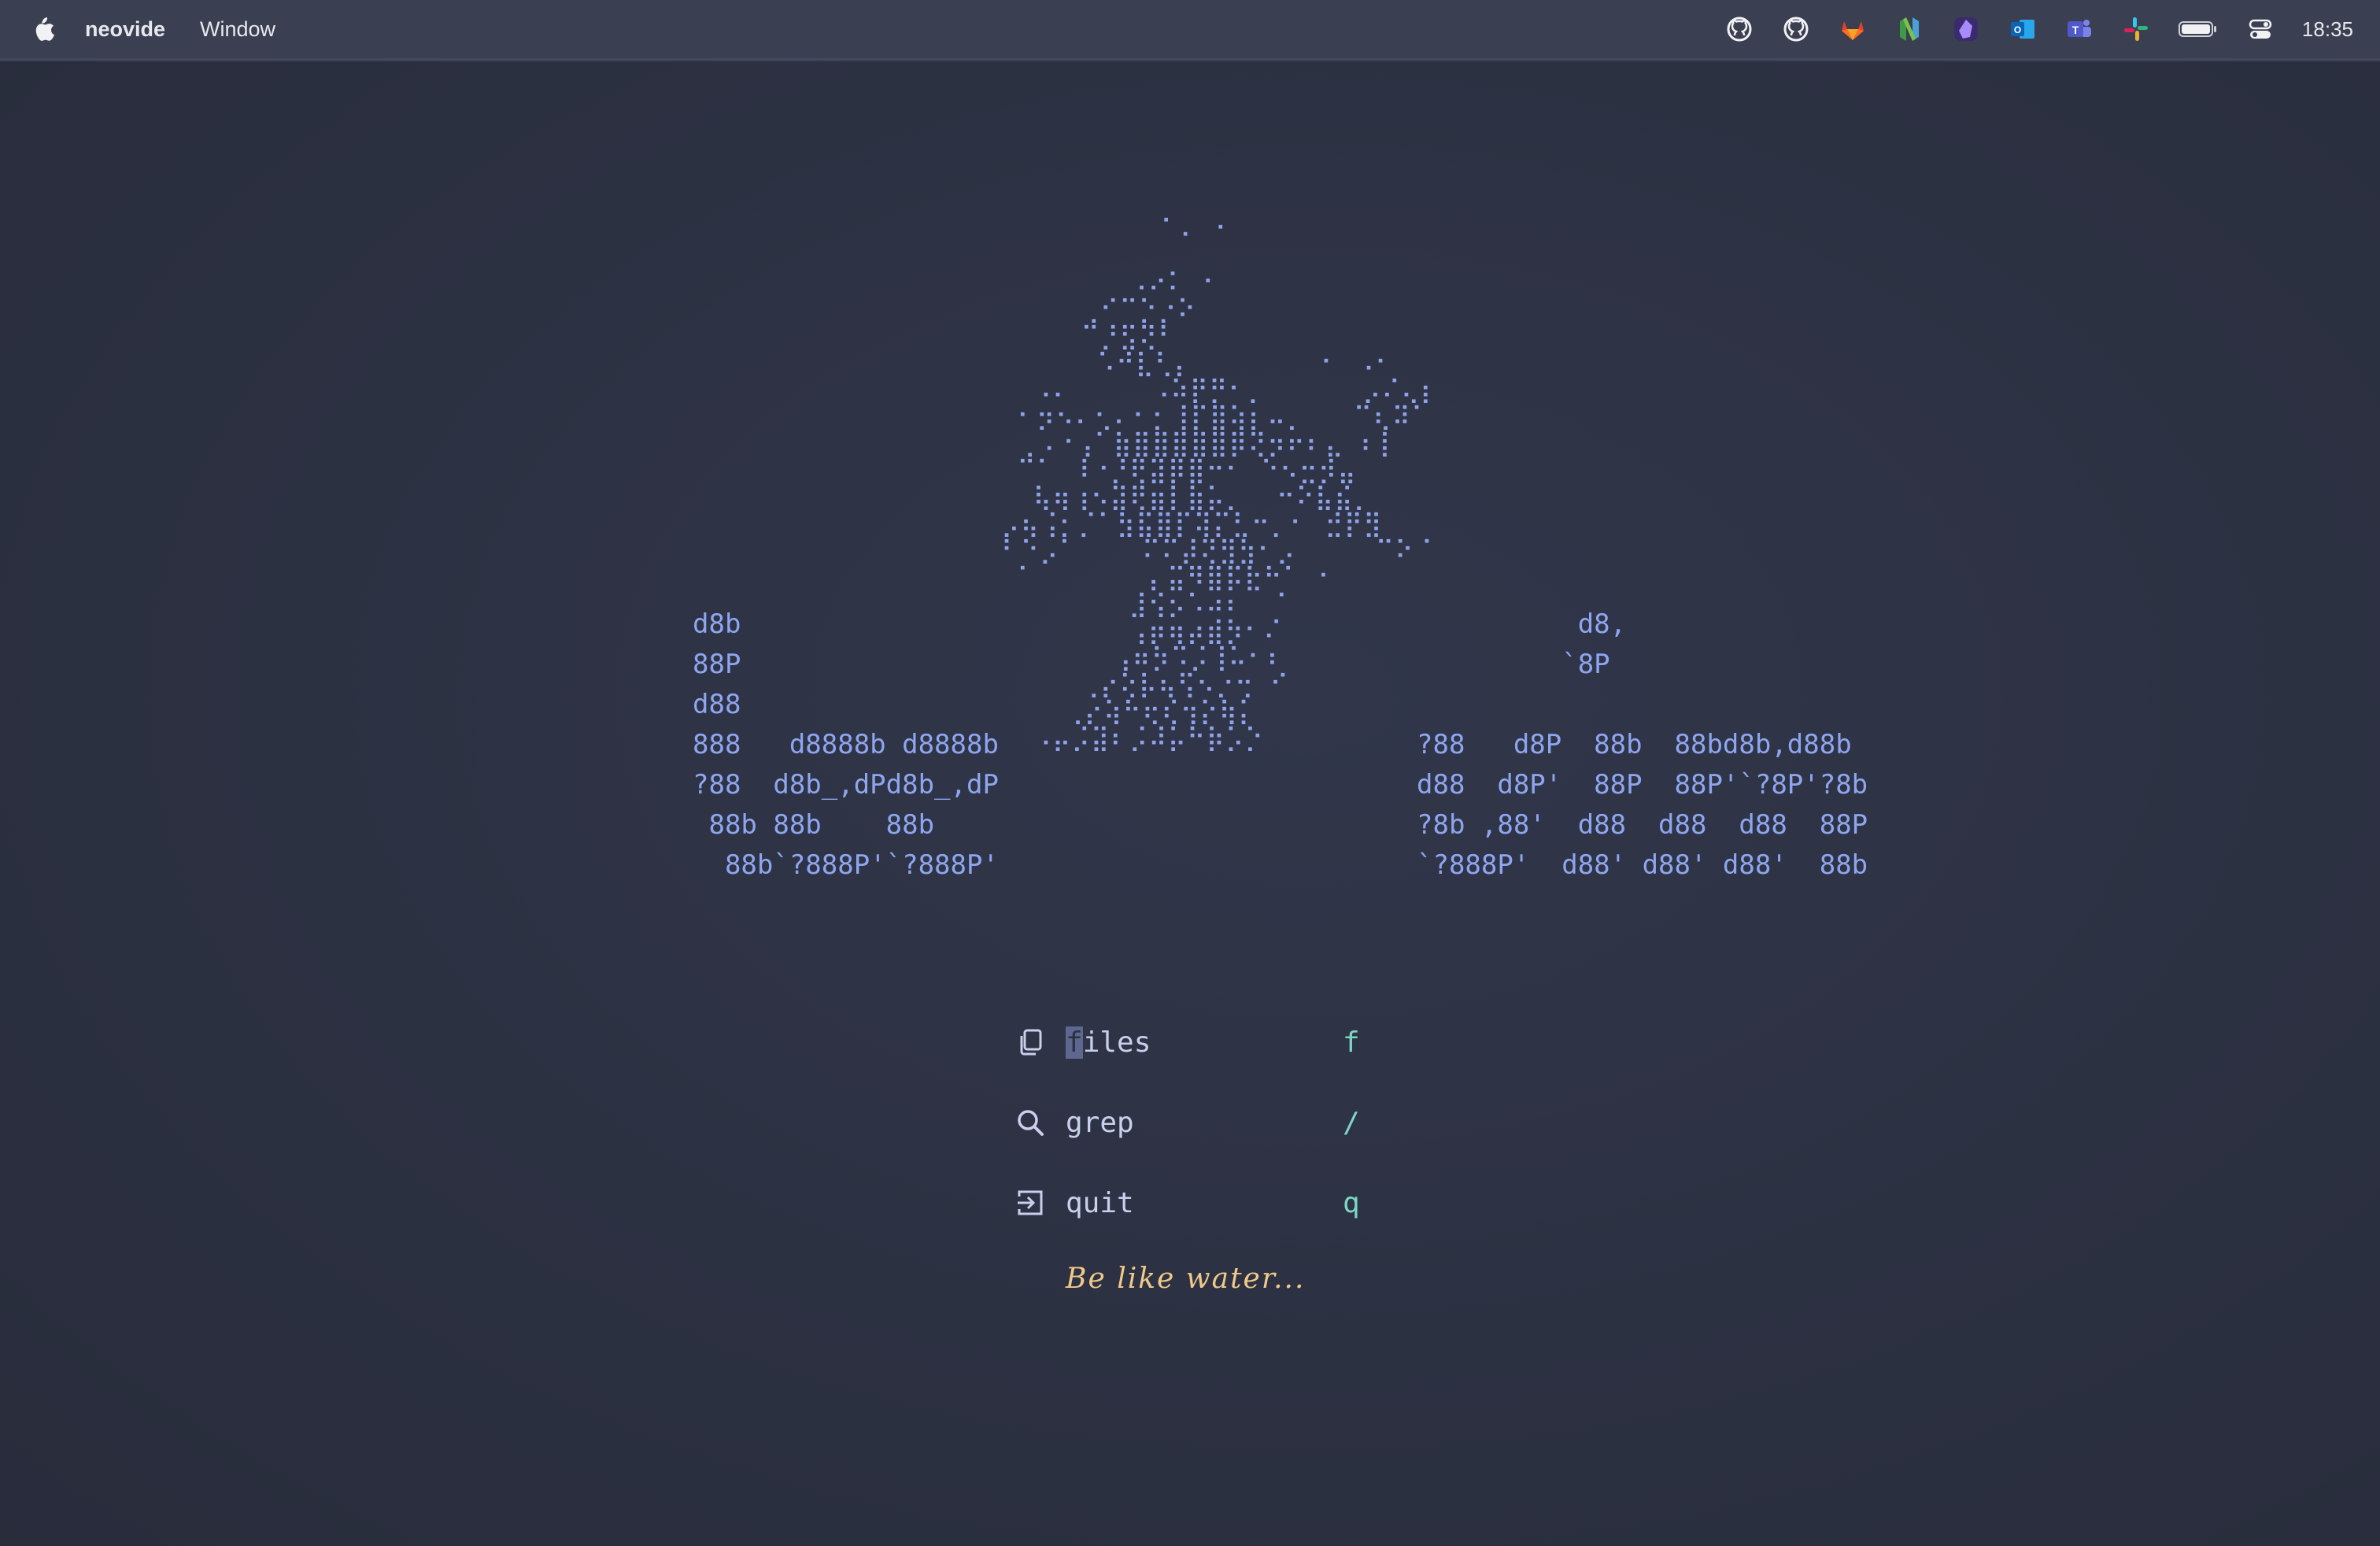 This screenshot has height=1546, width=2380. Describe the element at coordinates (1853, 29) in the screenshot. I see `gitlab-icon` at that location.